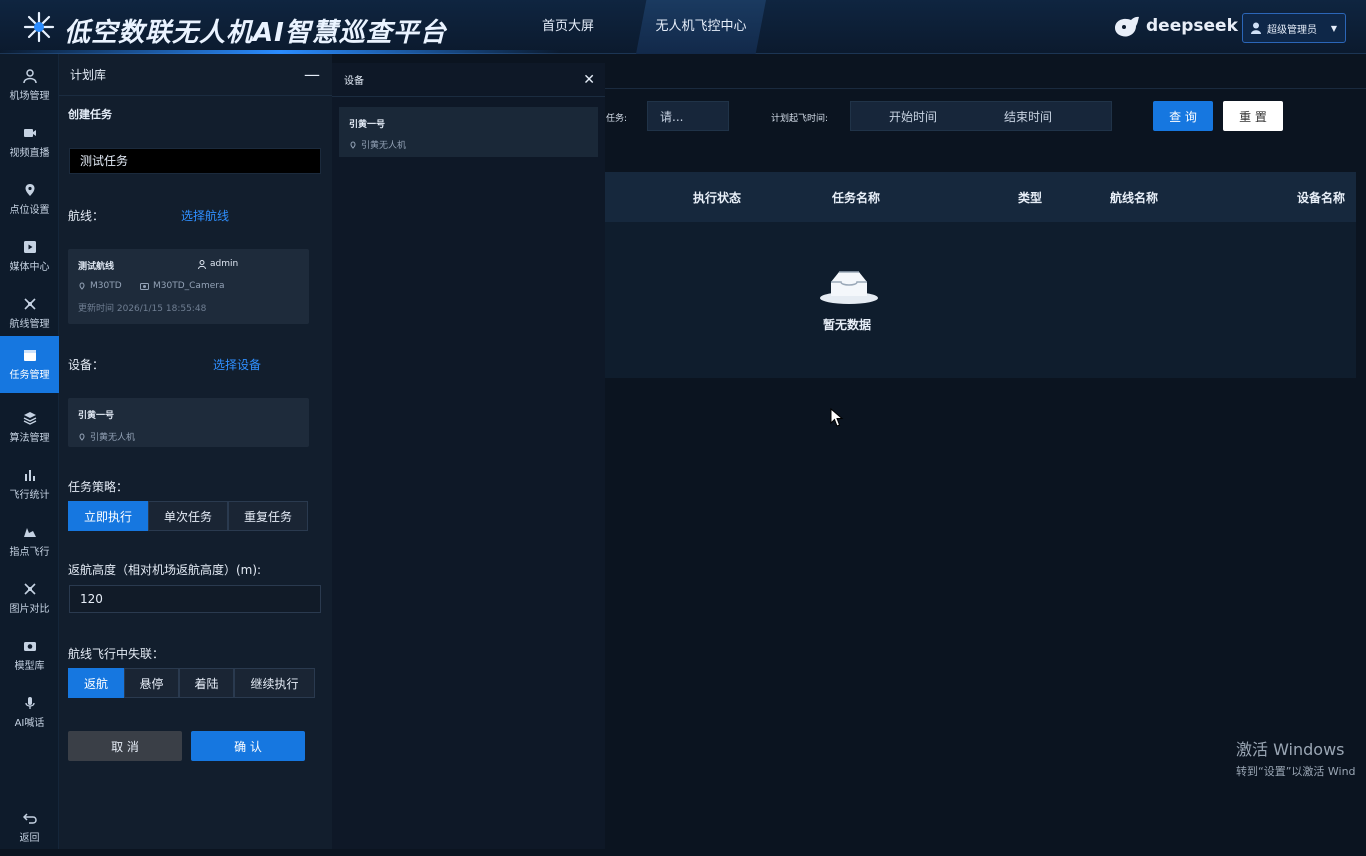 This screenshot has height=856, width=1366. I want to click on tab-flight-control: 无人机飞控中心, so click(701, 27).